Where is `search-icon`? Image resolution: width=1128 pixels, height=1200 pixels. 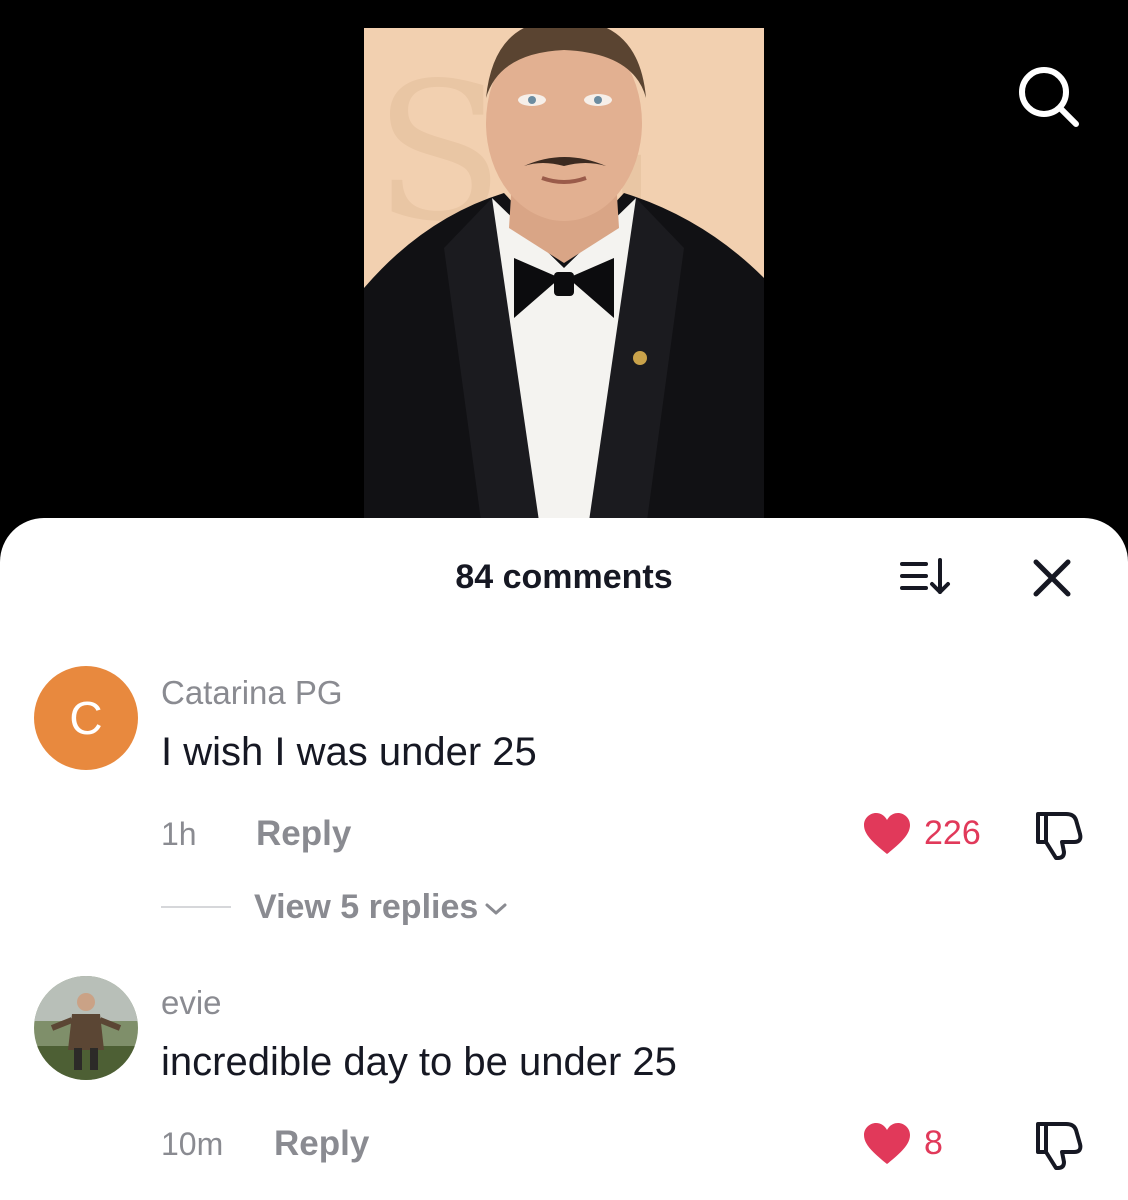
search-icon is located at coordinates (1049, 97).